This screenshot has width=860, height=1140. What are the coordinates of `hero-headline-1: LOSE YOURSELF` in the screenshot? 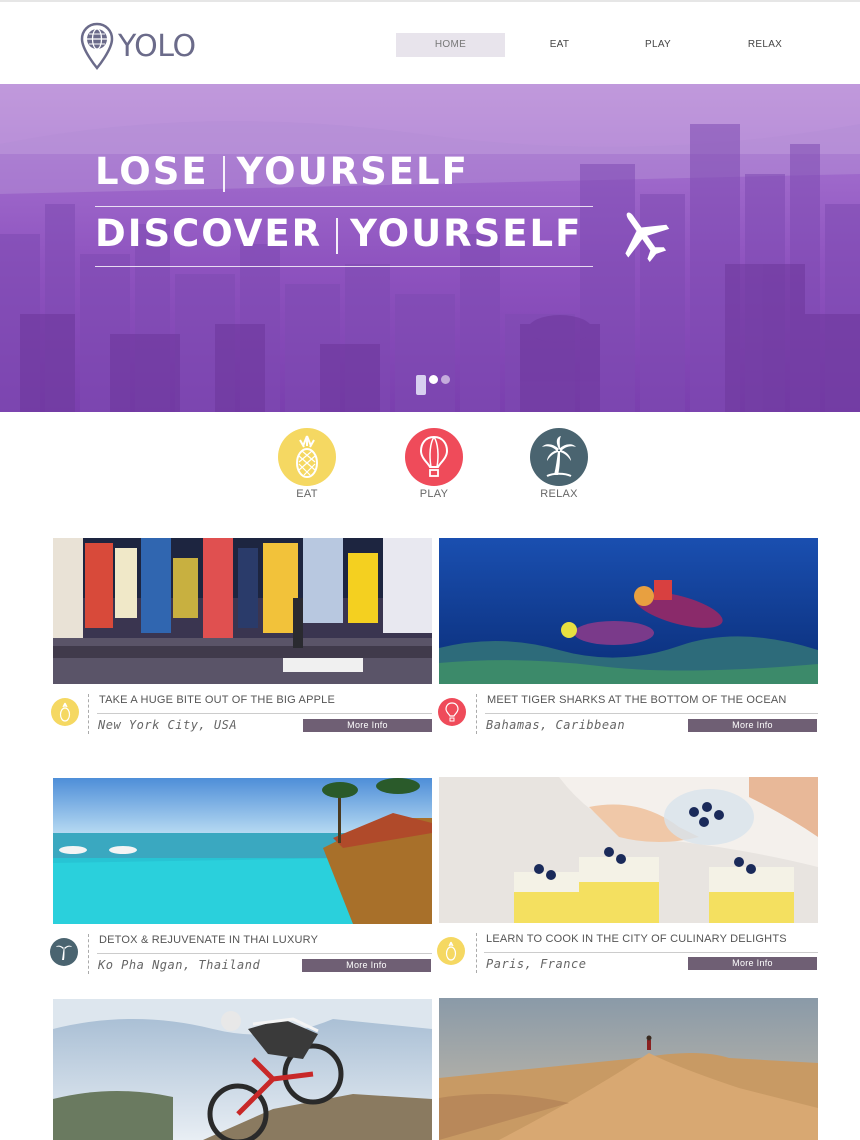 It's located at (282, 171).